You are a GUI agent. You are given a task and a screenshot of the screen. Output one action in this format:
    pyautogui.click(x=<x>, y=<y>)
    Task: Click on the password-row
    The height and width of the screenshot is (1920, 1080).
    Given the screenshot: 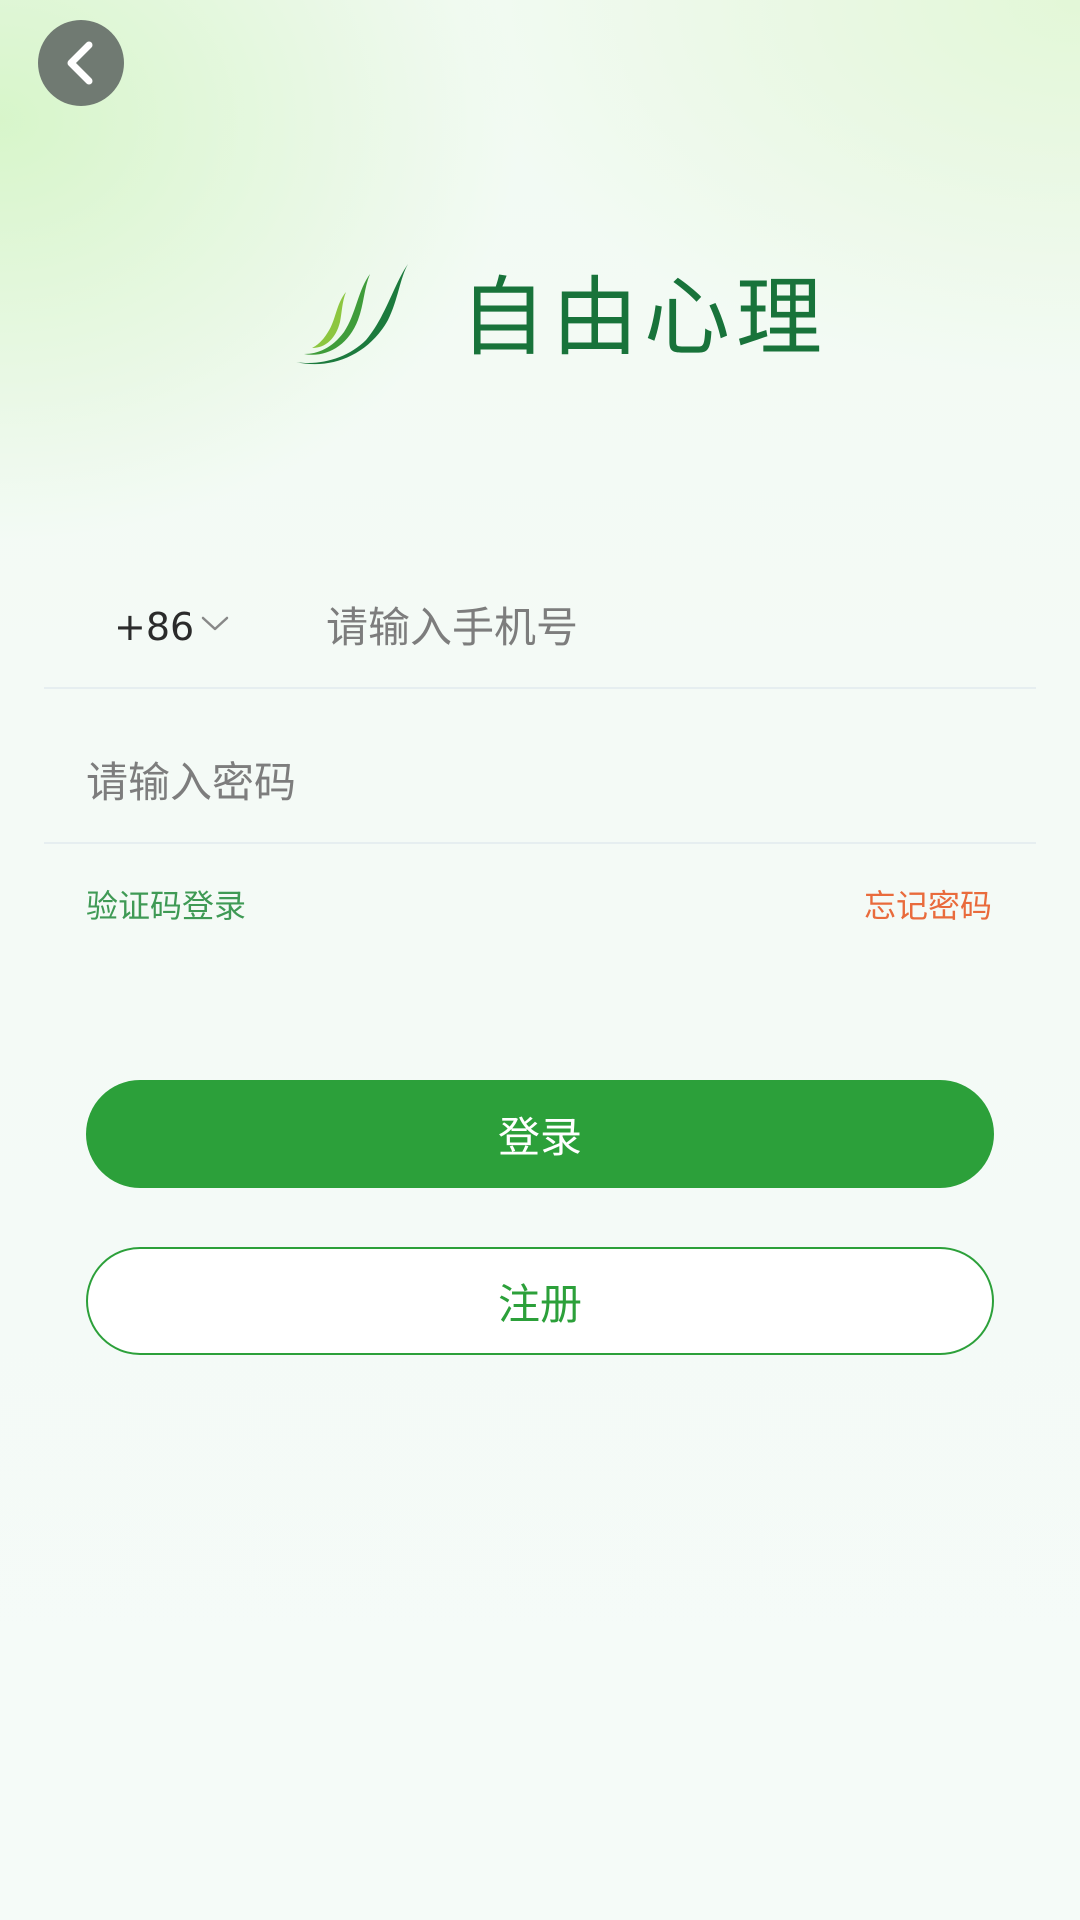 What is the action you would take?
    pyautogui.click(x=540, y=783)
    